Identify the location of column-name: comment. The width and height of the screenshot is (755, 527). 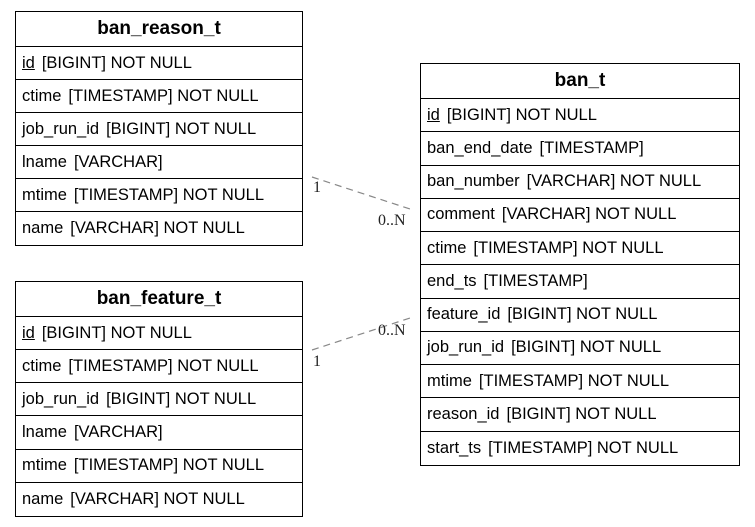
(461, 214).